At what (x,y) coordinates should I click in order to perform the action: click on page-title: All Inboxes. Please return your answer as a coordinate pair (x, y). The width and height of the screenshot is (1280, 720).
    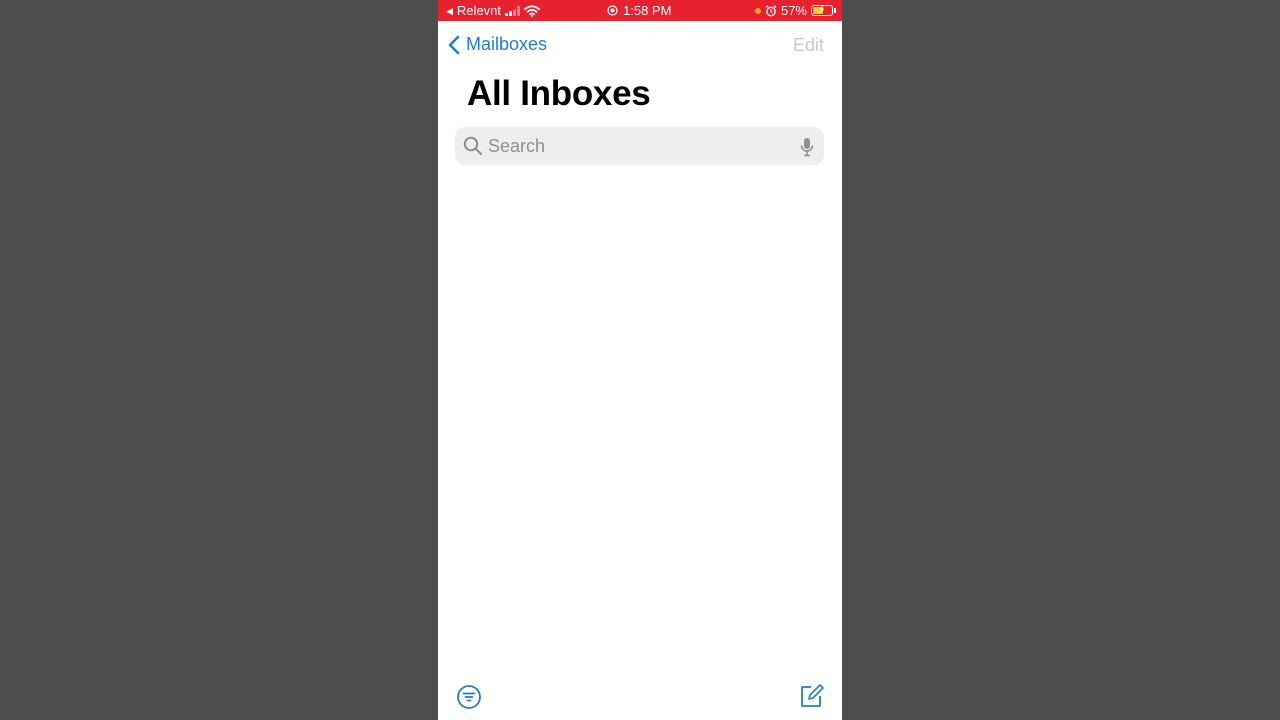
    Looking at the image, I should click on (559, 93).